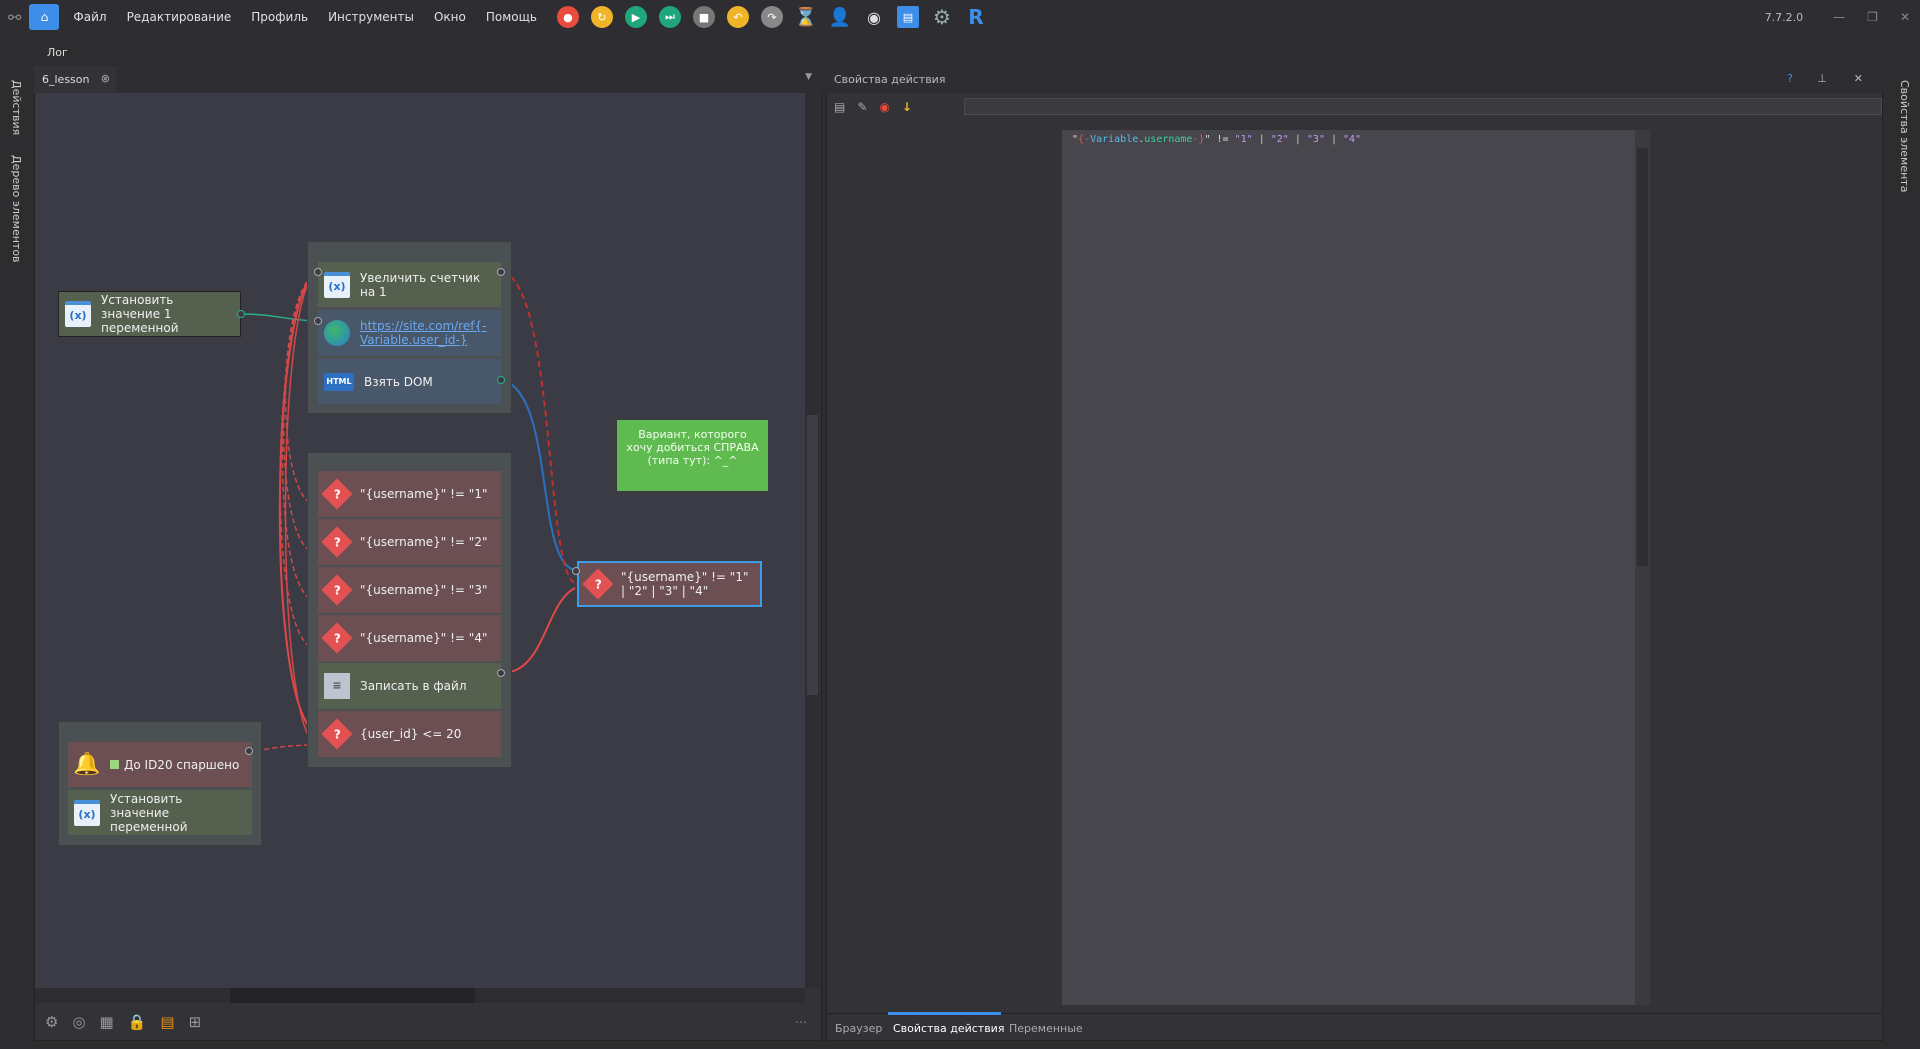  I want to click on editor-tabbar: 6_lesson ⊗ ▼, so click(428, 79).